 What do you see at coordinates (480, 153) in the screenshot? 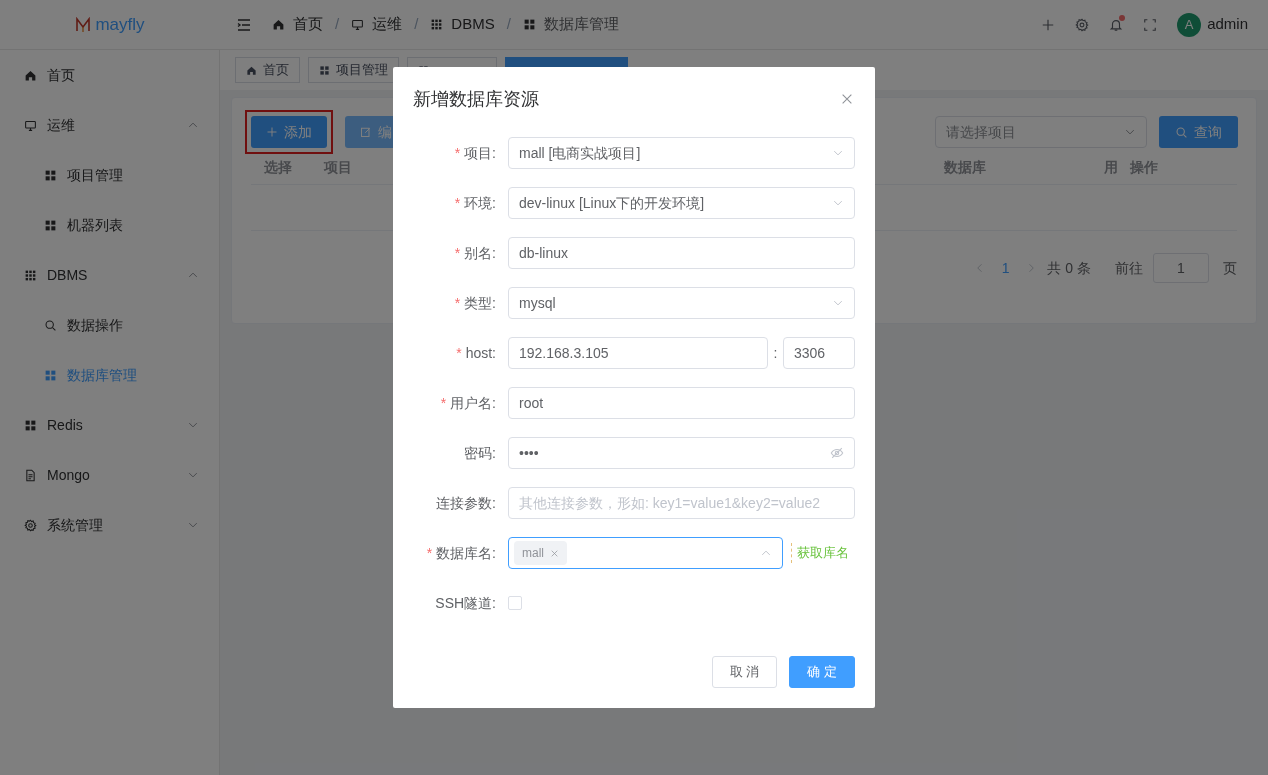
I see `field-label: 项目:` at bounding box center [480, 153].